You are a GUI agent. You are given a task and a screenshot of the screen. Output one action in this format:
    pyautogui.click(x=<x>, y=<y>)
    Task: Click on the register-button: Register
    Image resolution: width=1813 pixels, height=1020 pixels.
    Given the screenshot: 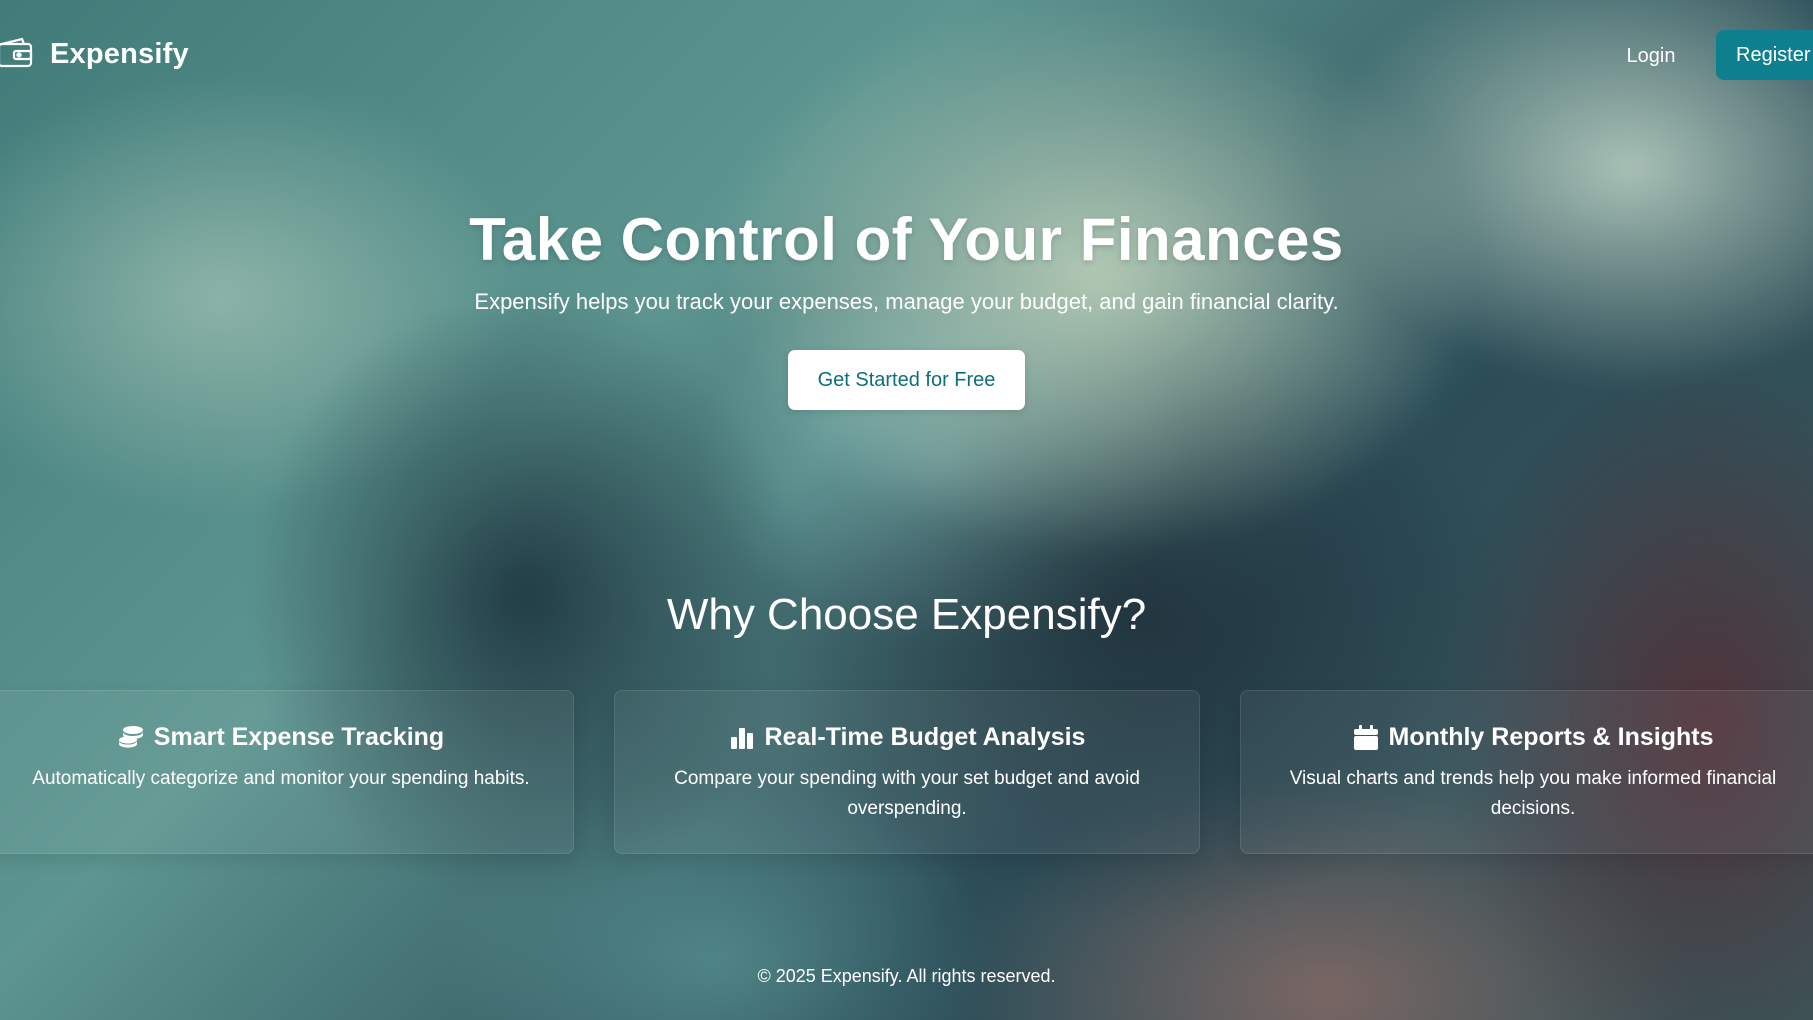 What is the action you would take?
    pyautogui.click(x=1764, y=55)
    